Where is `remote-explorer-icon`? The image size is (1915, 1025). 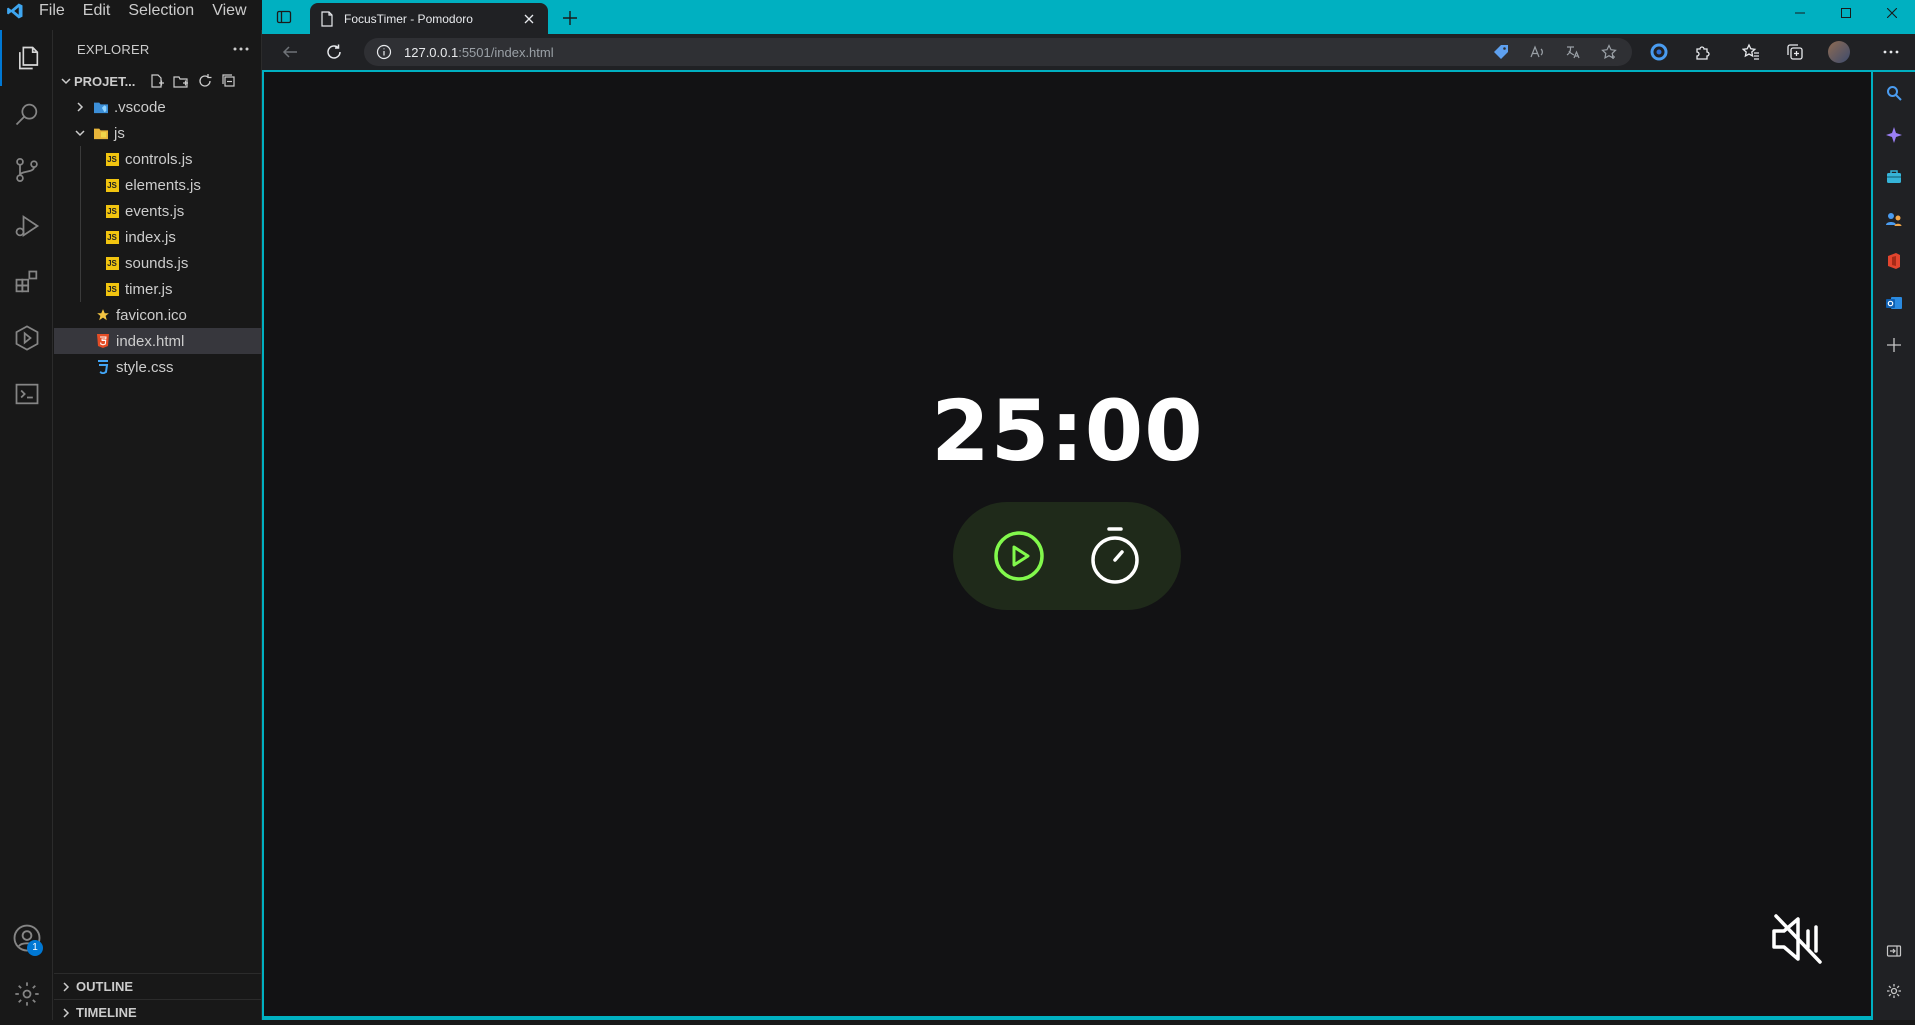
remote-explorer-icon is located at coordinates (26, 338).